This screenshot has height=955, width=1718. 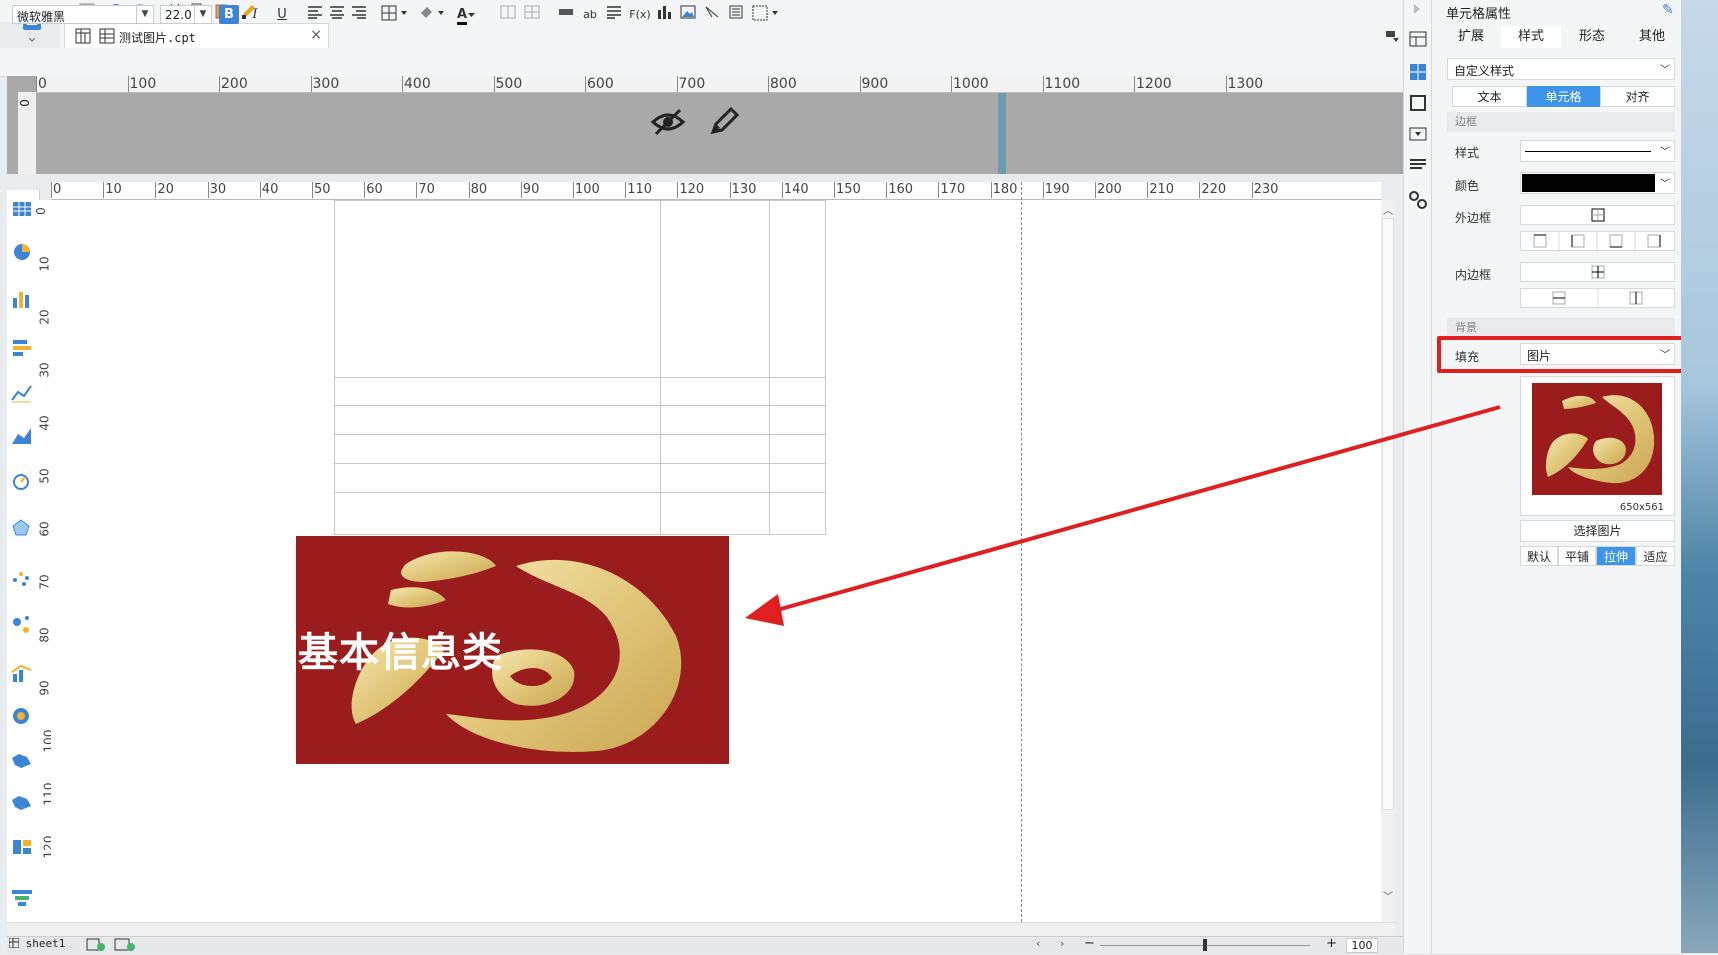 I want to click on fit-default-button: 默认, so click(x=1539, y=556).